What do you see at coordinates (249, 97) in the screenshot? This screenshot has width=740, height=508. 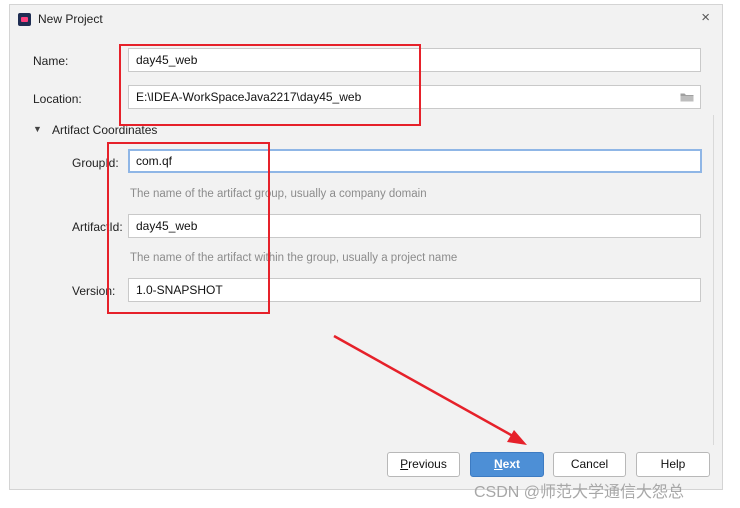 I see `location-value: E:\IDEA-WorkSpaceJava2217\day45_web` at bounding box center [249, 97].